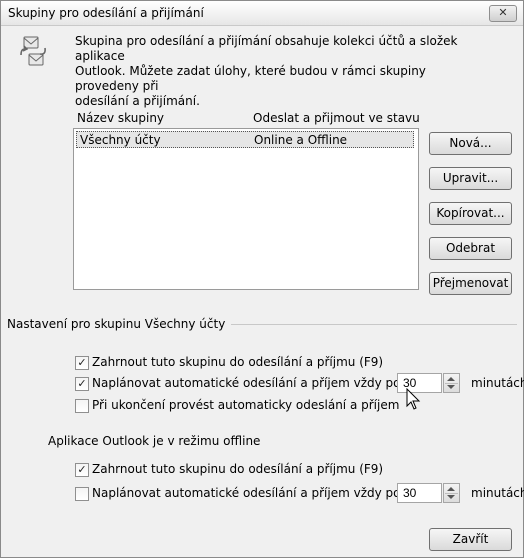  What do you see at coordinates (116, 324) in the screenshot?
I see `settings-section-label: Nastavení pro skupinu Všechny účty` at bounding box center [116, 324].